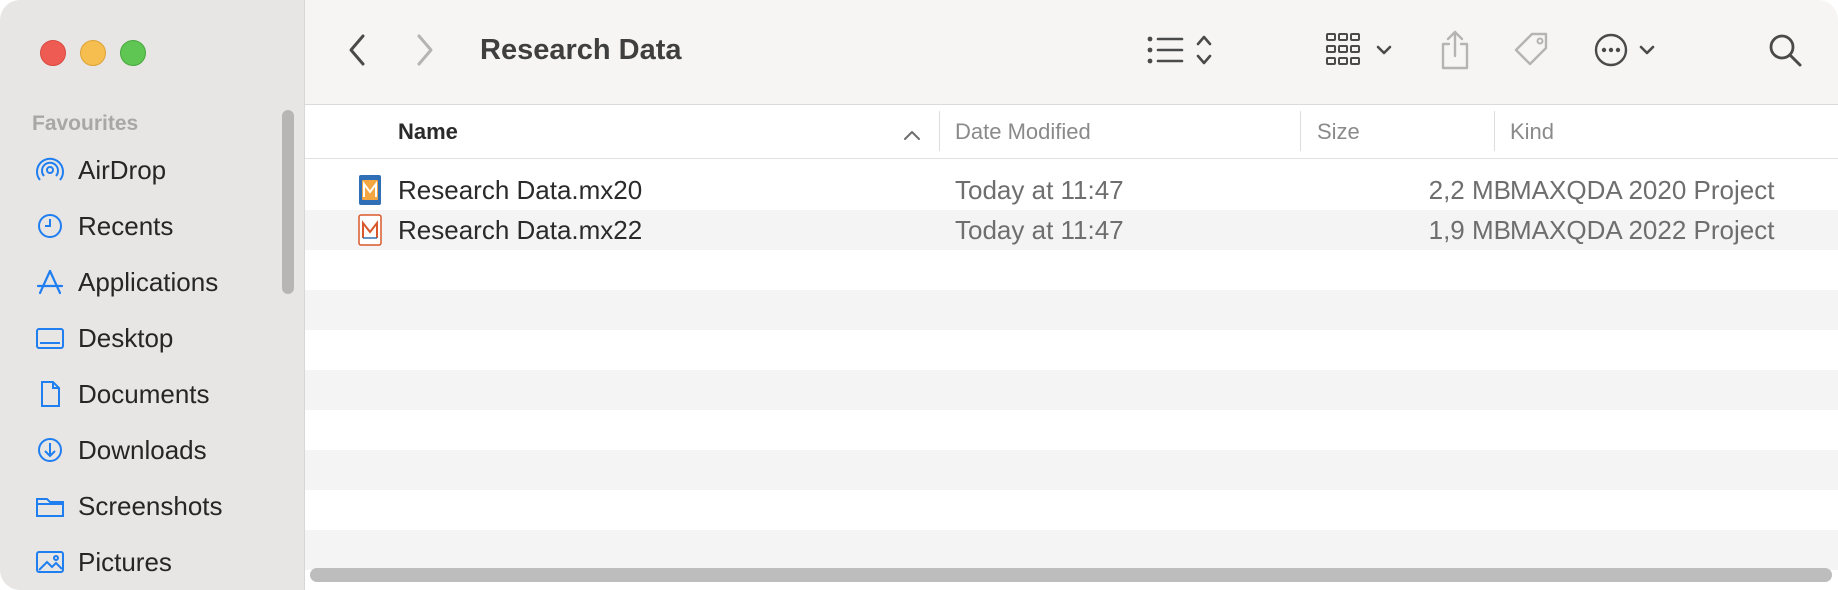 This screenshot has height=590, width=1838. I want to click on download-icon, so click(50, 450).